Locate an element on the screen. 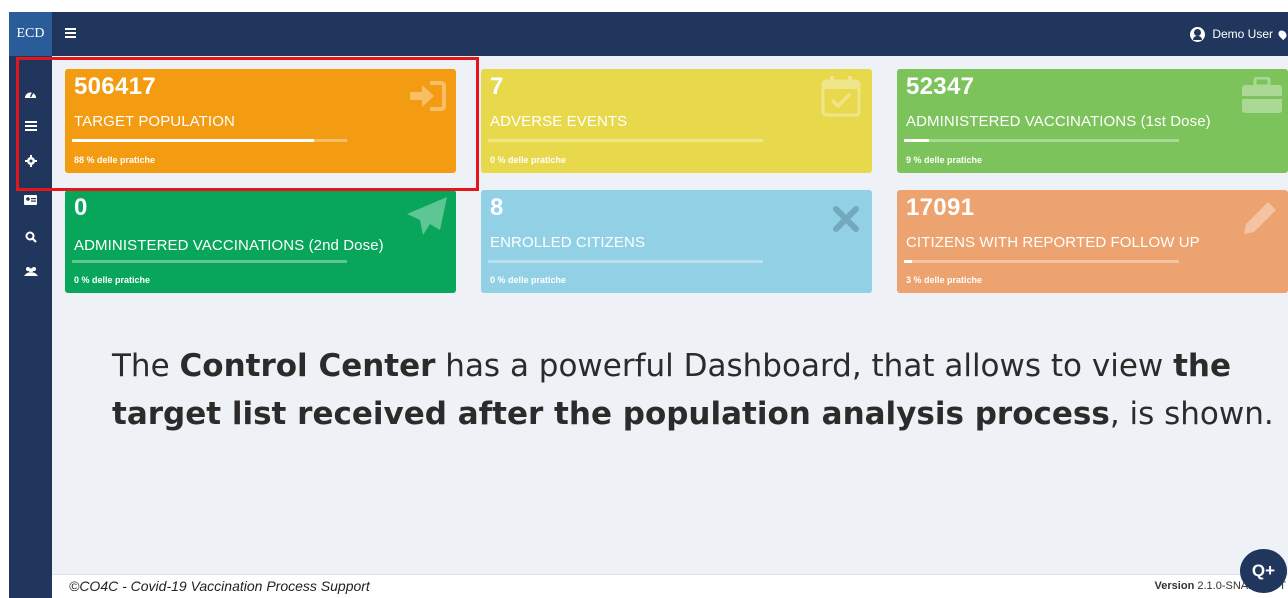 This screenshot has width=1288, height=598. top-navbar: ECD Demo User is located at coordinates (648, 34).